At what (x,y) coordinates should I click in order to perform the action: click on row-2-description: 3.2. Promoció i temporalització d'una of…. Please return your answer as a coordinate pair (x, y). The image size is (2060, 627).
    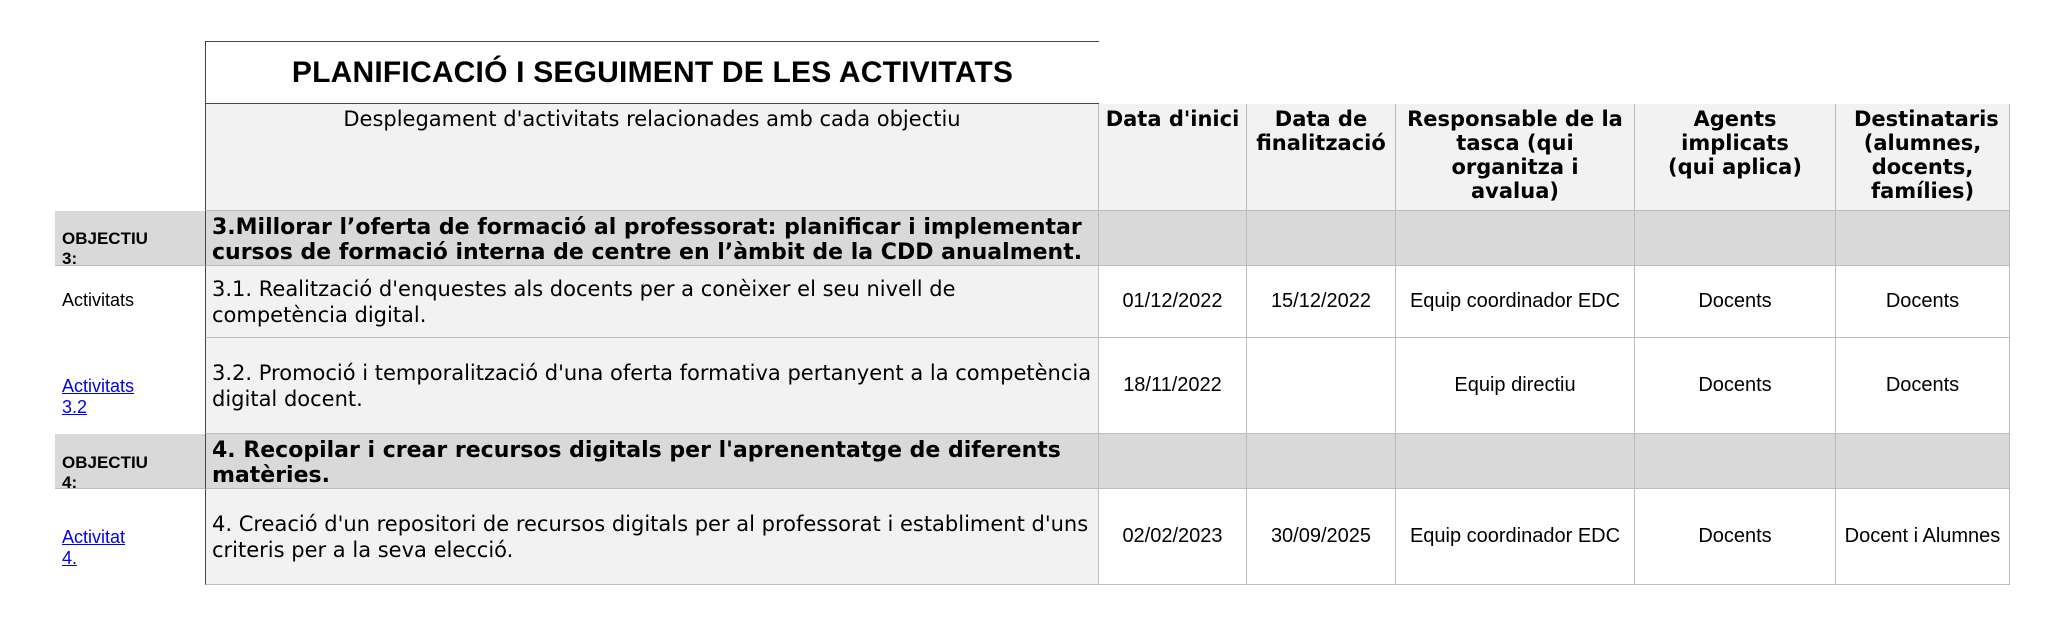
    Looking at the image, I should click on (652, 386).